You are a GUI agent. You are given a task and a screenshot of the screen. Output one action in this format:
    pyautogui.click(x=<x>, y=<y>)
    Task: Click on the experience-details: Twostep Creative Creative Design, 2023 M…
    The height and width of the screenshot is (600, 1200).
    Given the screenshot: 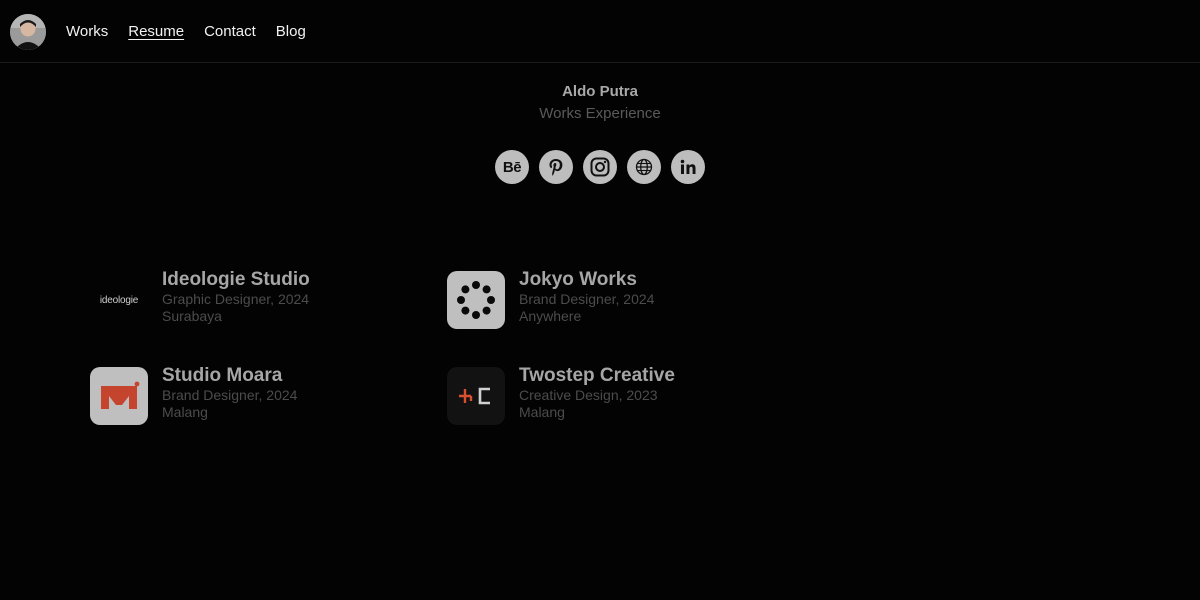 What is the action you would take?
    pyautogui.click(x=597, y=393)
    